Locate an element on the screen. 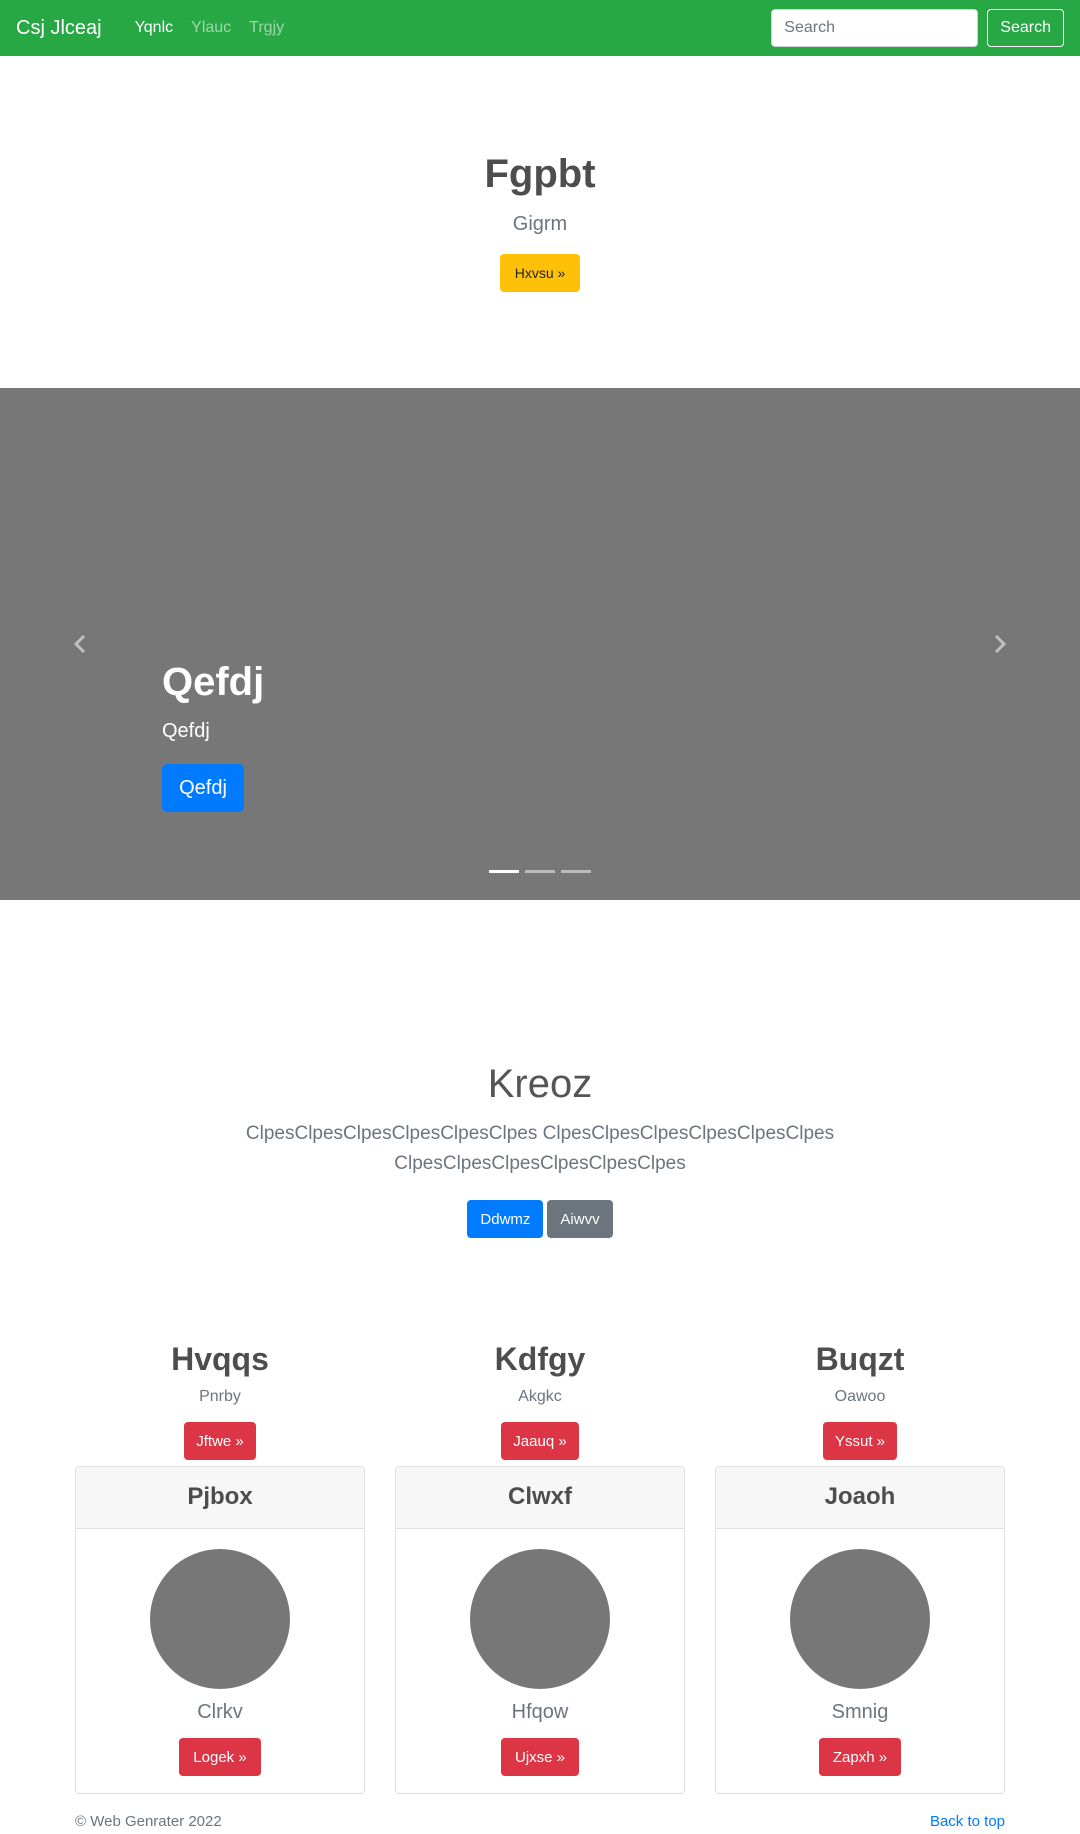 Image resolution: width=1080 pixels, height=1834 pixels. intro-secondary-button: Aiwvv is located at coordinates (580, 1219).